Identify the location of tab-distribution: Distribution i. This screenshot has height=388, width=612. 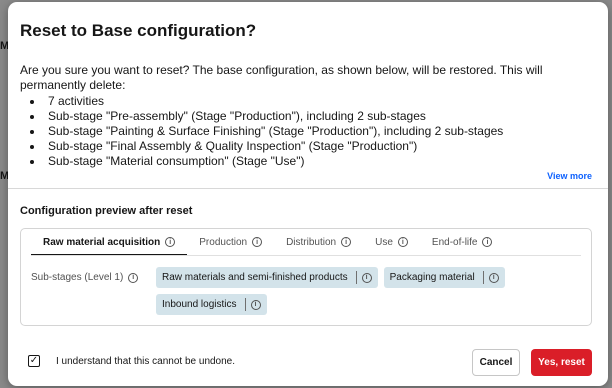
(318, 242).